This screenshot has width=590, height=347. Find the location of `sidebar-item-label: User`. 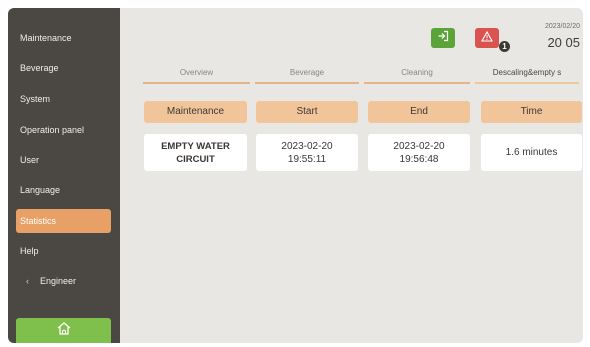

sidebar-item-label: User is located at coordinates (30, 160).